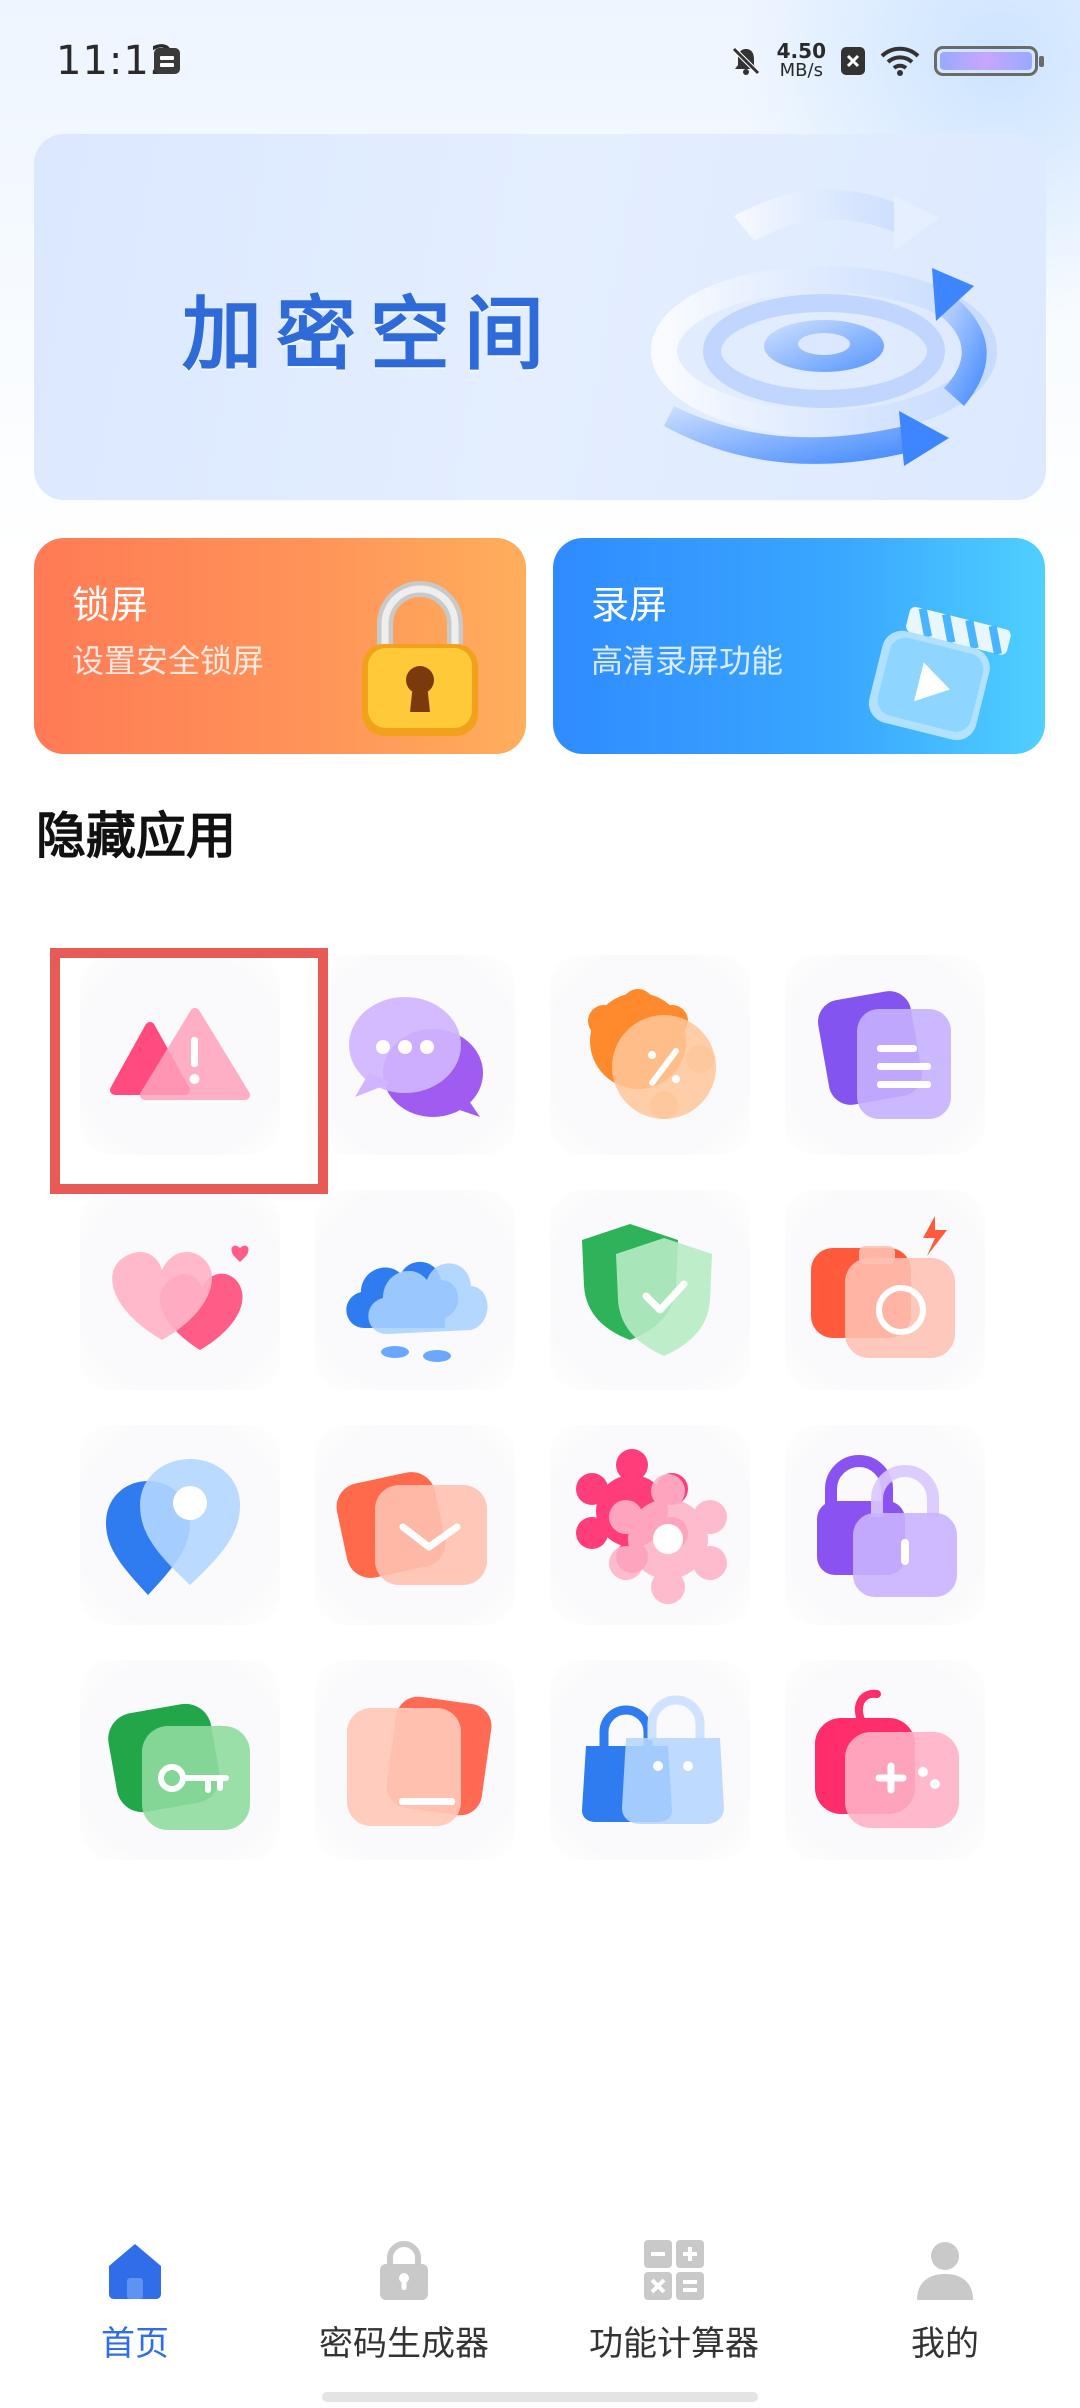  What do you see at coordinates (674, 2303) in the screenshot?
I see `nav-calculator: 功能计算器` at bounding box center [674, 2303].